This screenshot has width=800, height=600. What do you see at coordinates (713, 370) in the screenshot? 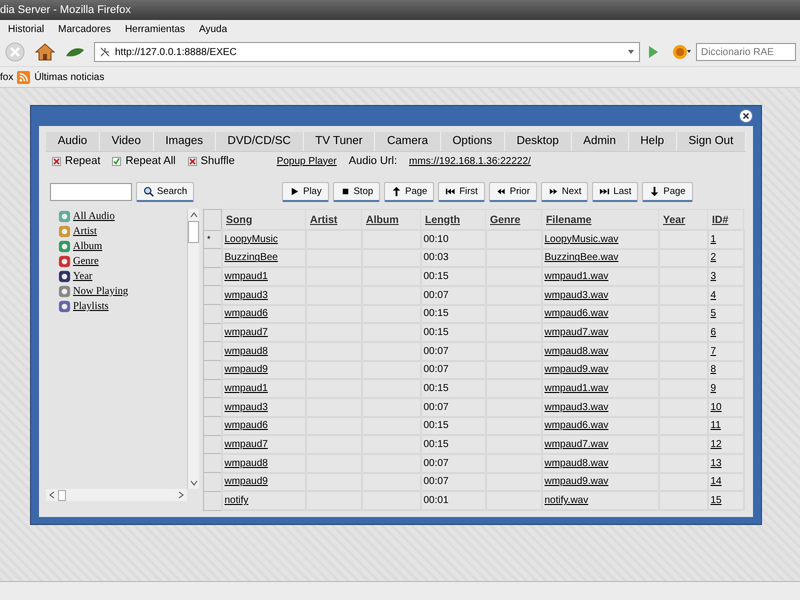
I see `id-link: 8` at bounding box center [713, 370].